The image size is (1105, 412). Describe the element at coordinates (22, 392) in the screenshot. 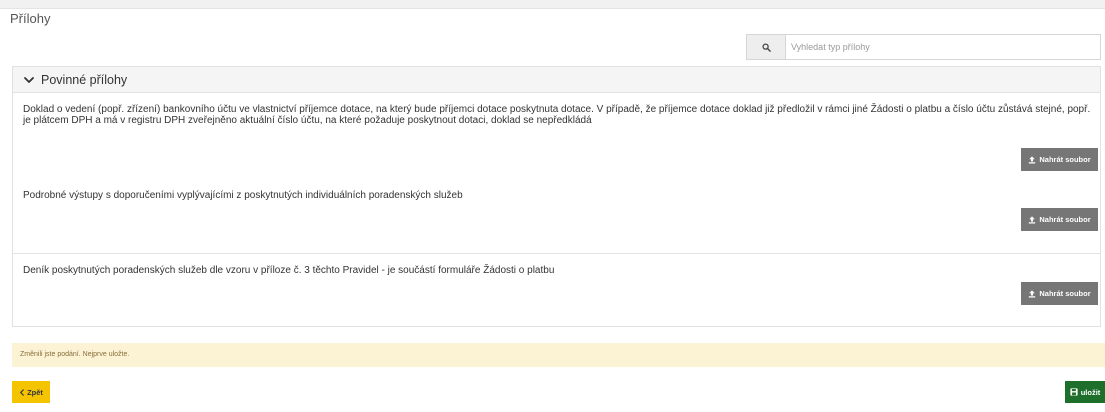

I see `chevron-left-icon` at that location.